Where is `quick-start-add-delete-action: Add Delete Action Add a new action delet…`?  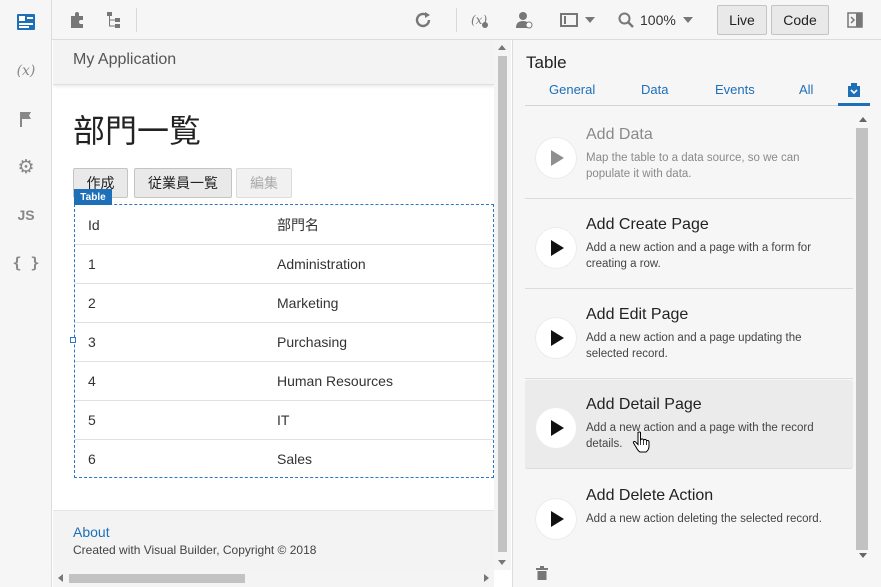
quick-start-add-delete-action: Add Delete Action Add a new action delet… is located at coordinates (689, 511).